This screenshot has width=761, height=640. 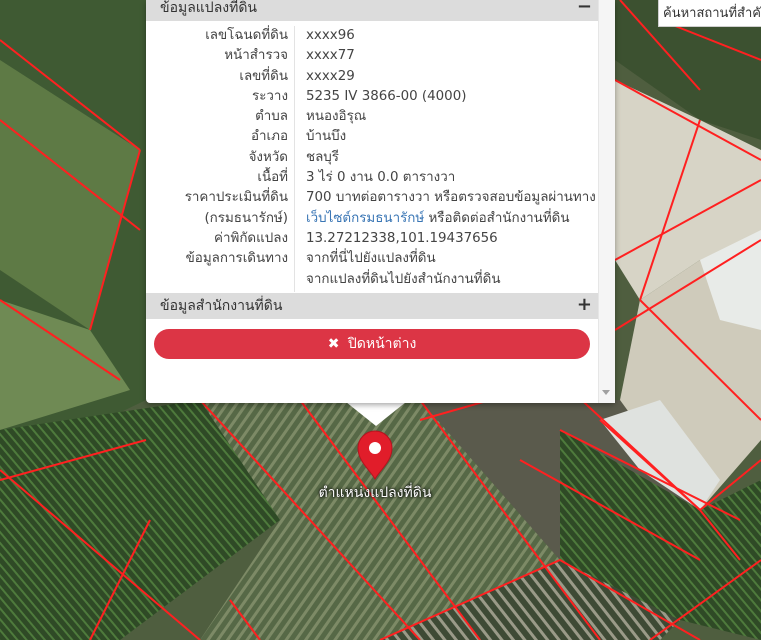 I want to click on section-header-parcel: ข้อมูลแปลงที่ดิน −, so click(x=372, y=10).